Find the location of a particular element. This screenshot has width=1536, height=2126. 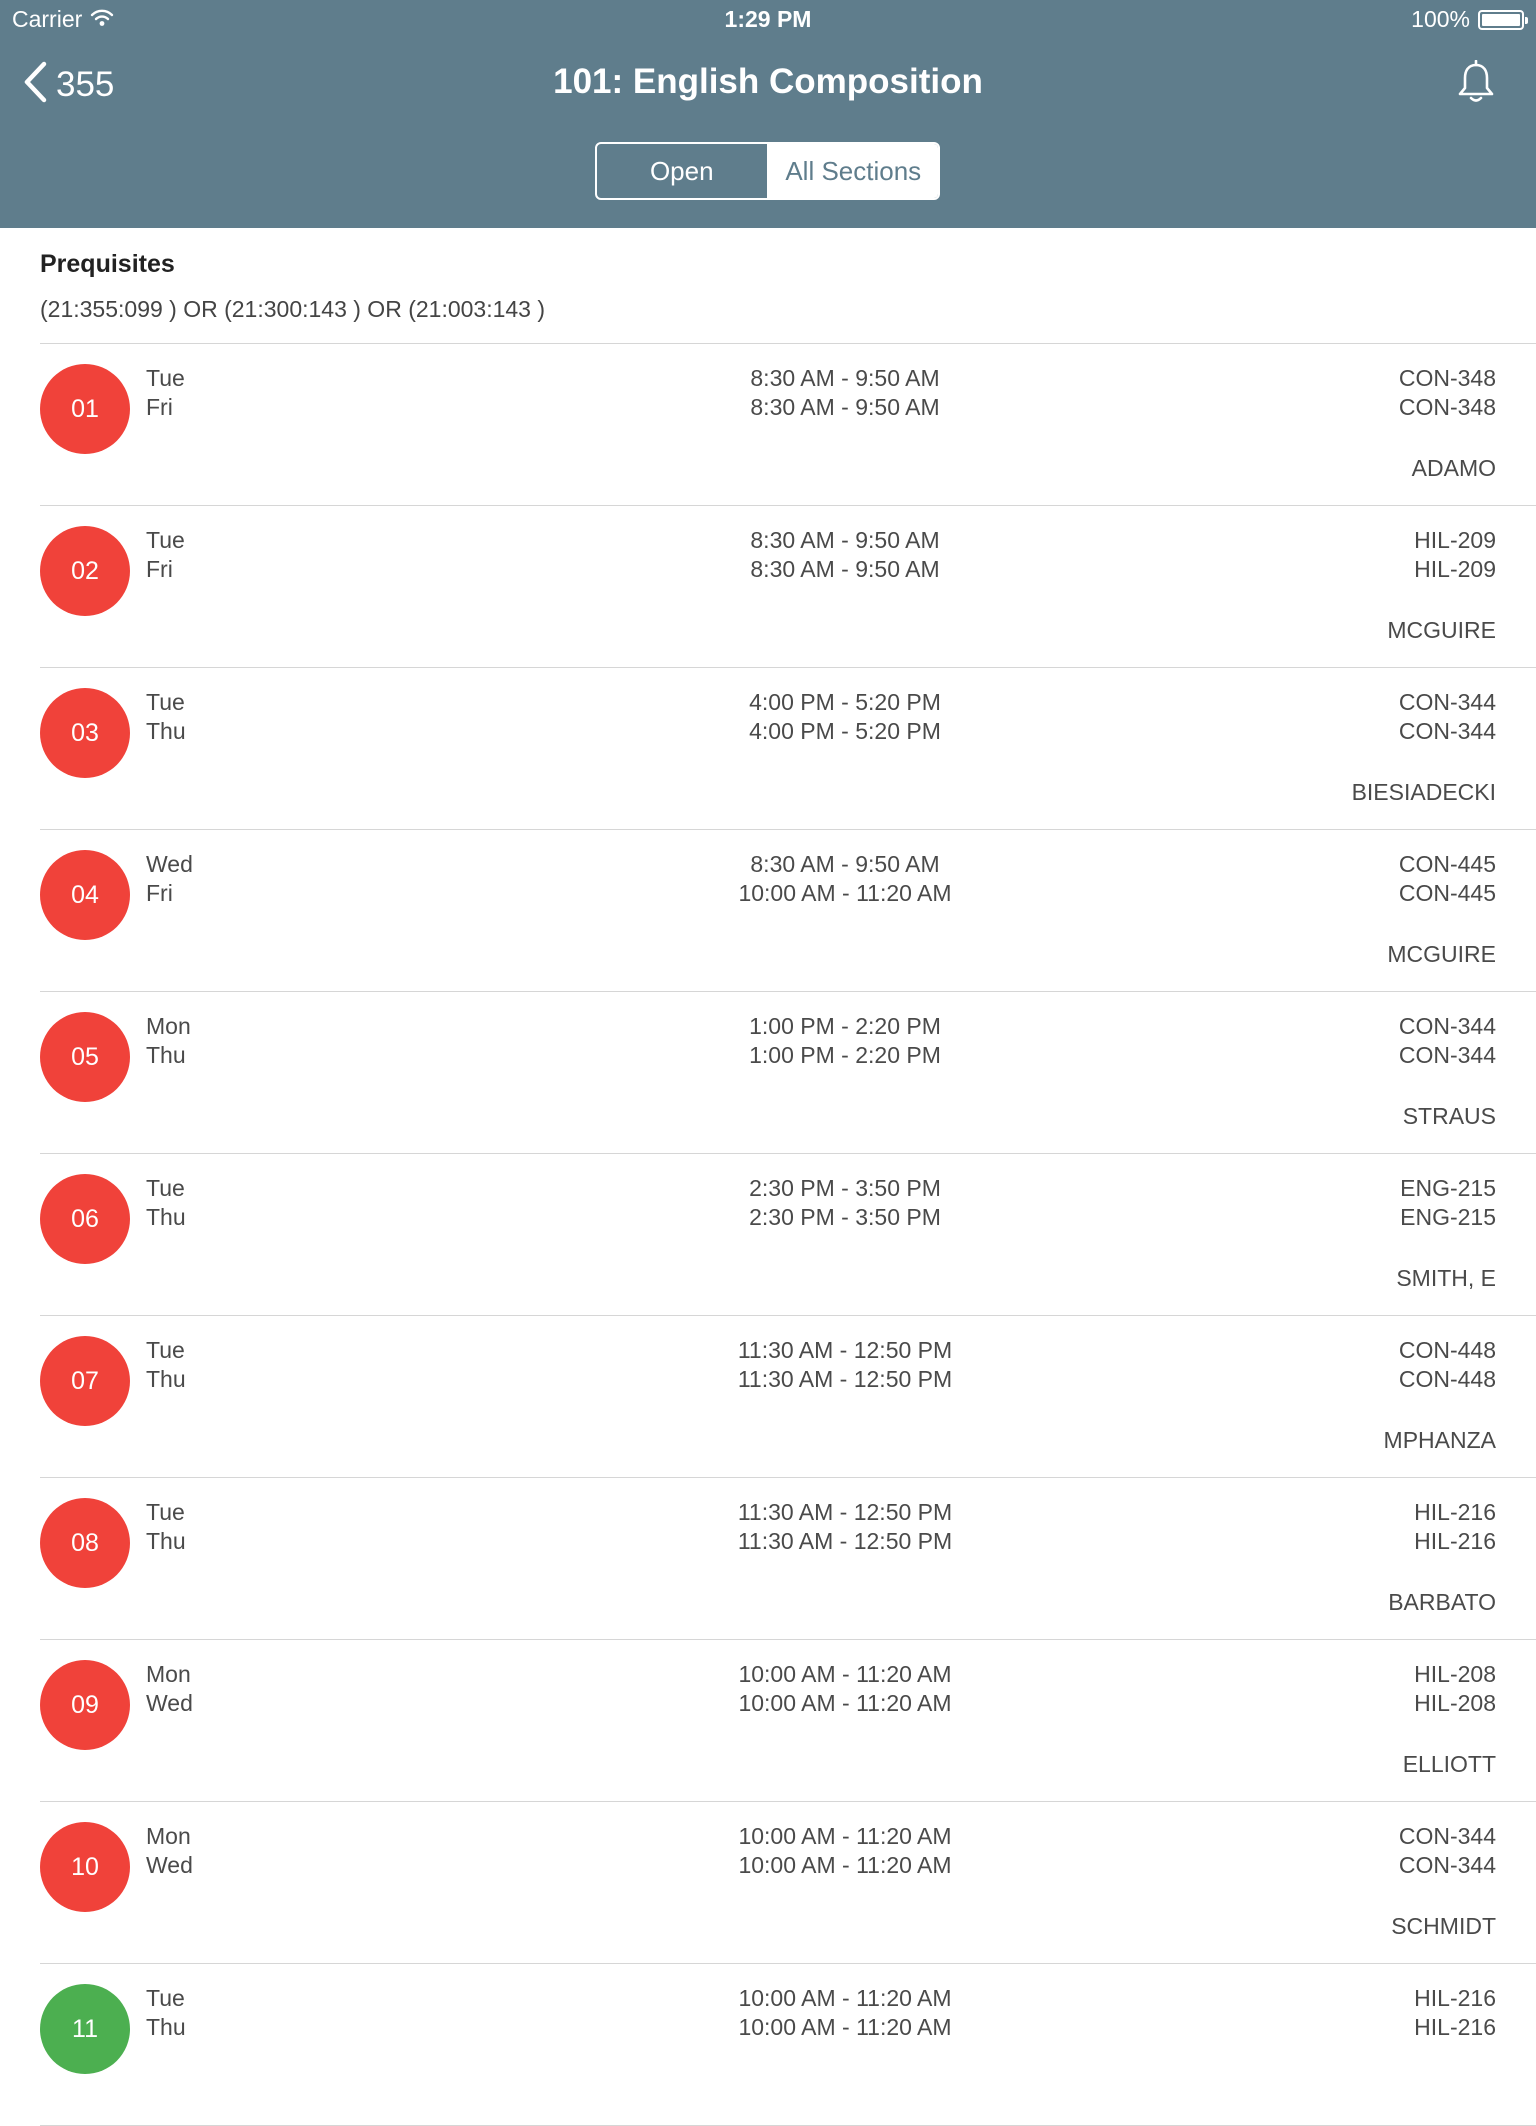

segment-open: Open is located at coordinates (683, 171).